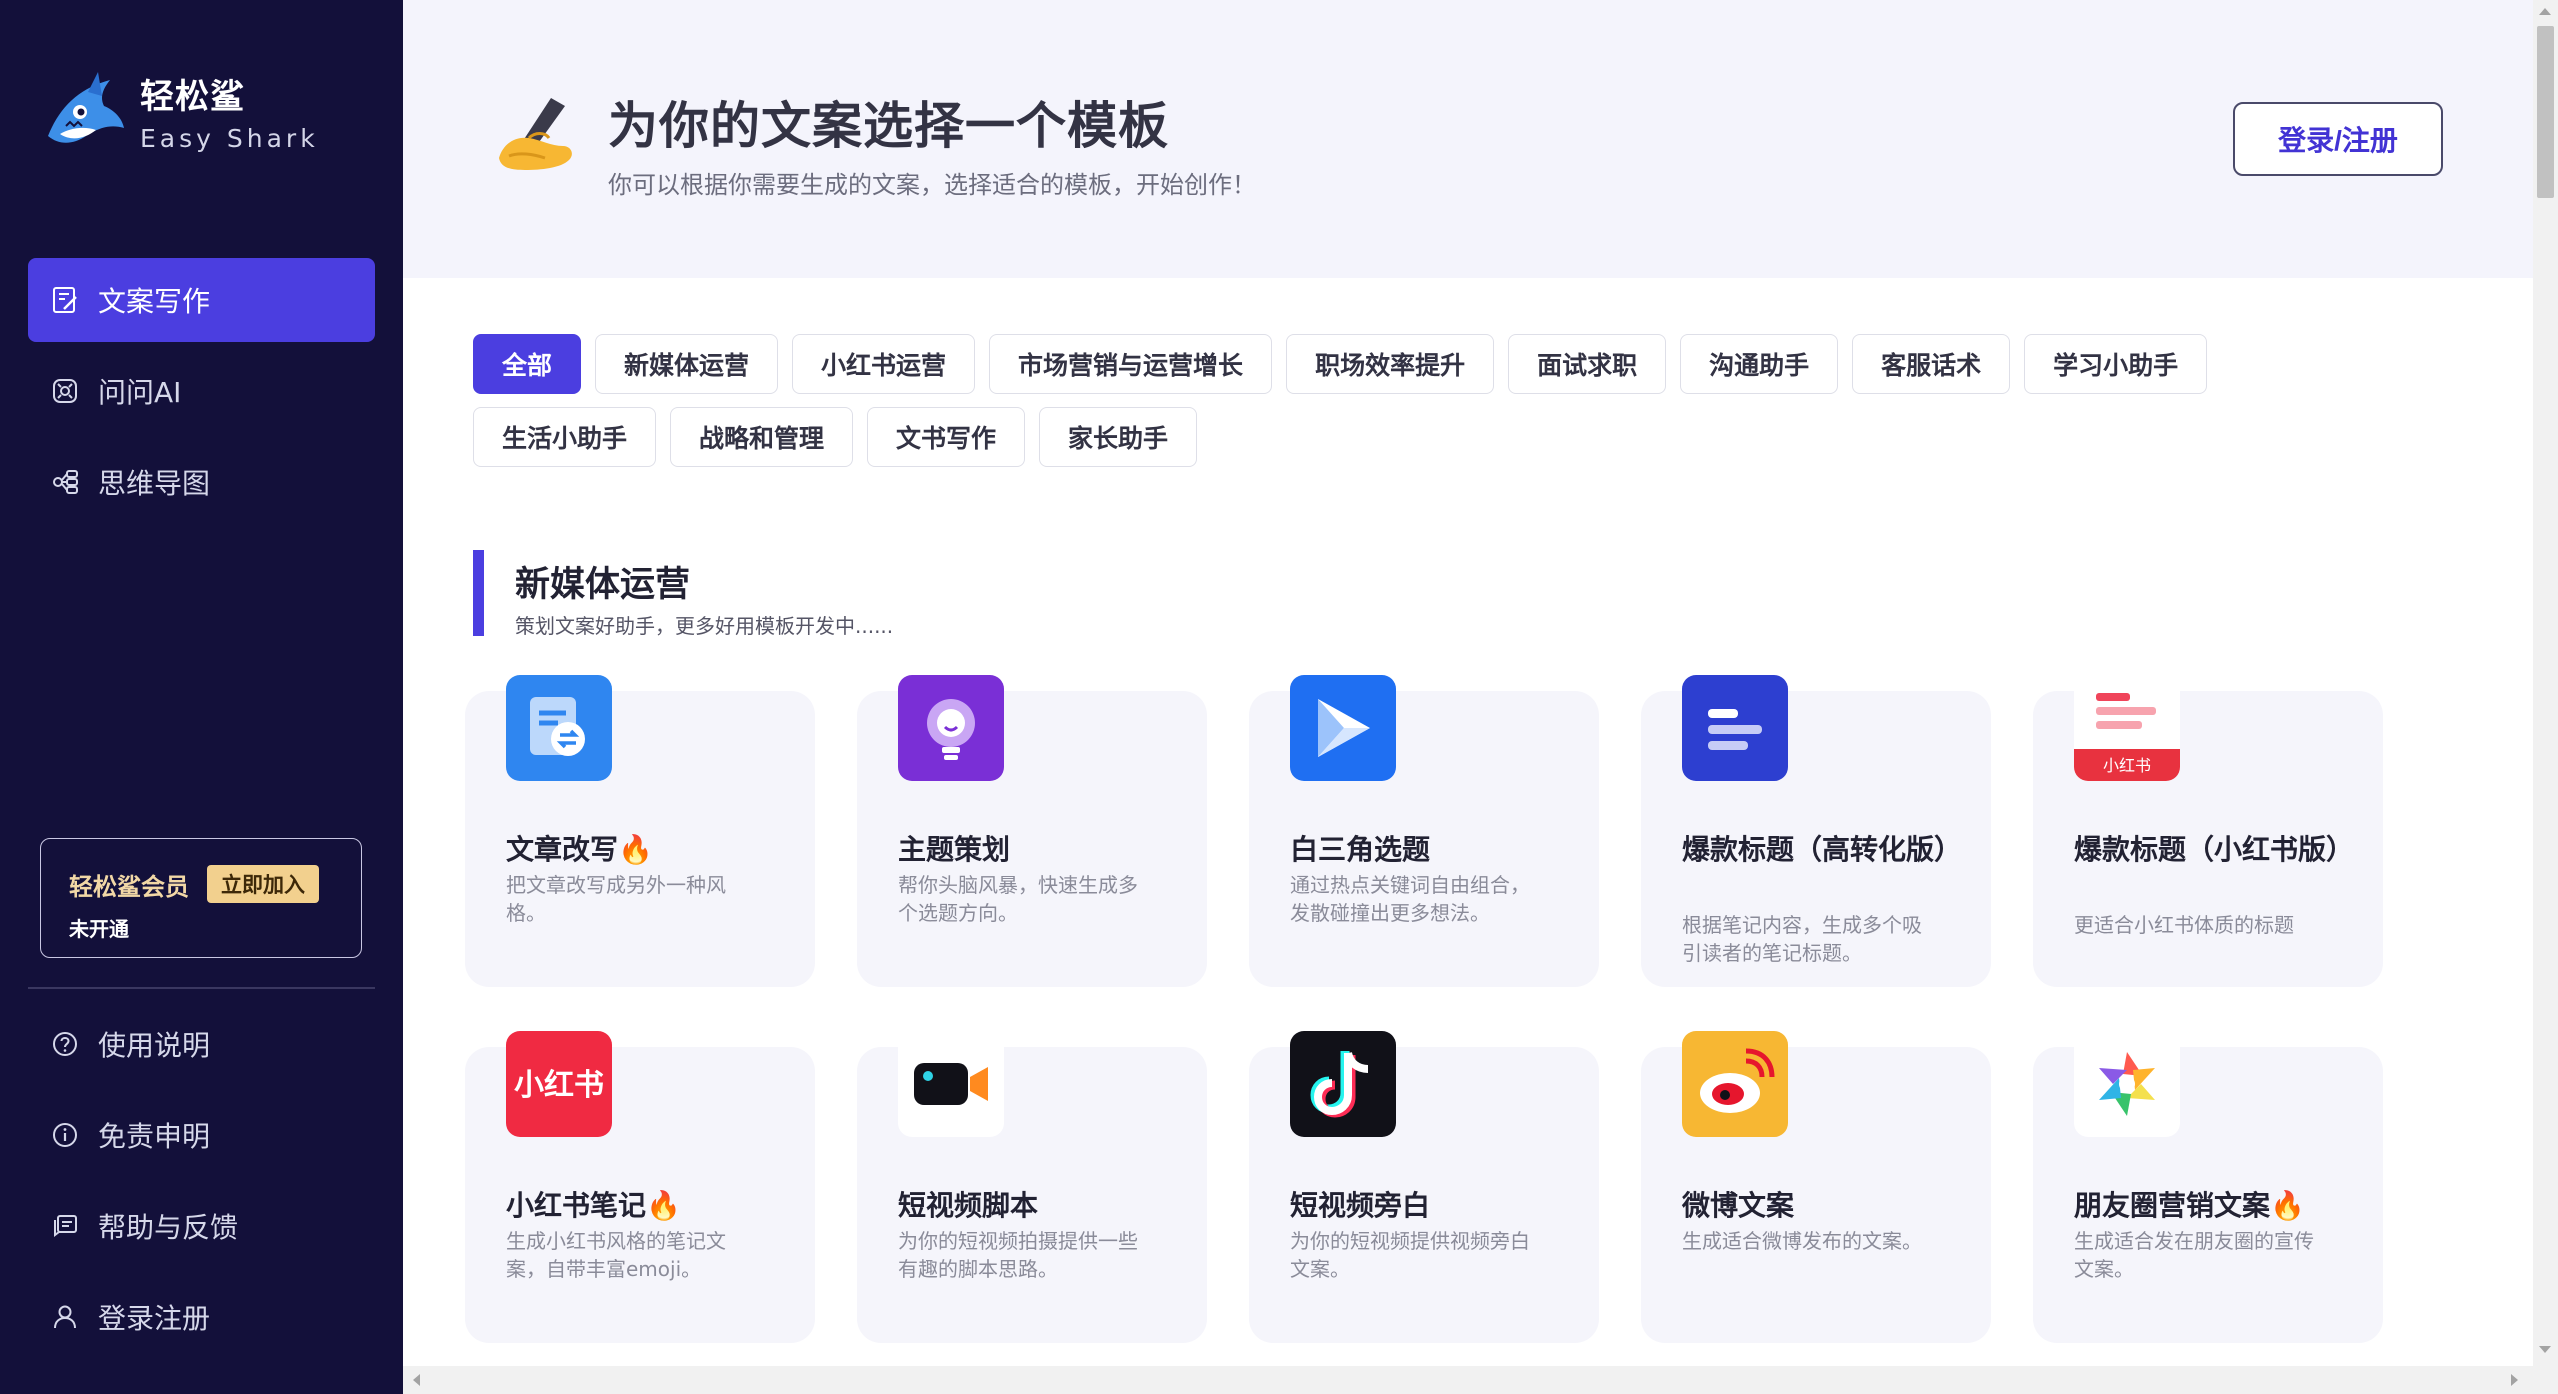 This screenshot has height=1394, width=2558. Describe the element at coordinates (1424, 831) in the screenshot. I see `template-card-white-triangle: 白三角选题 通过热点关键词自由组合，发散碰撞出更多想法。` at that location.